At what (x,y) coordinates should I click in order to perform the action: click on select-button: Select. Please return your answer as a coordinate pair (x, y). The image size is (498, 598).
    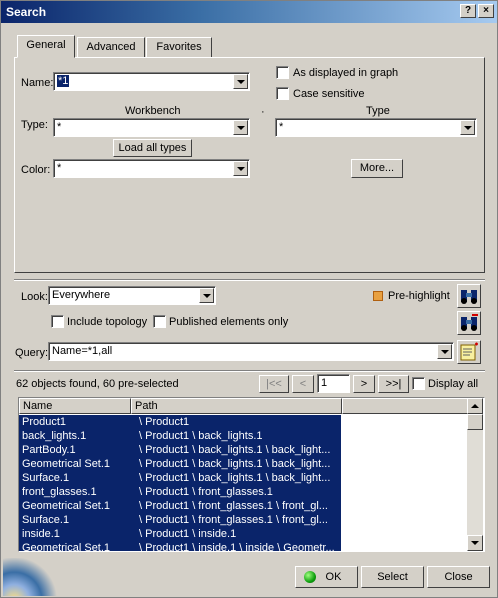
    Looking at the image, I should click on (392, 577).